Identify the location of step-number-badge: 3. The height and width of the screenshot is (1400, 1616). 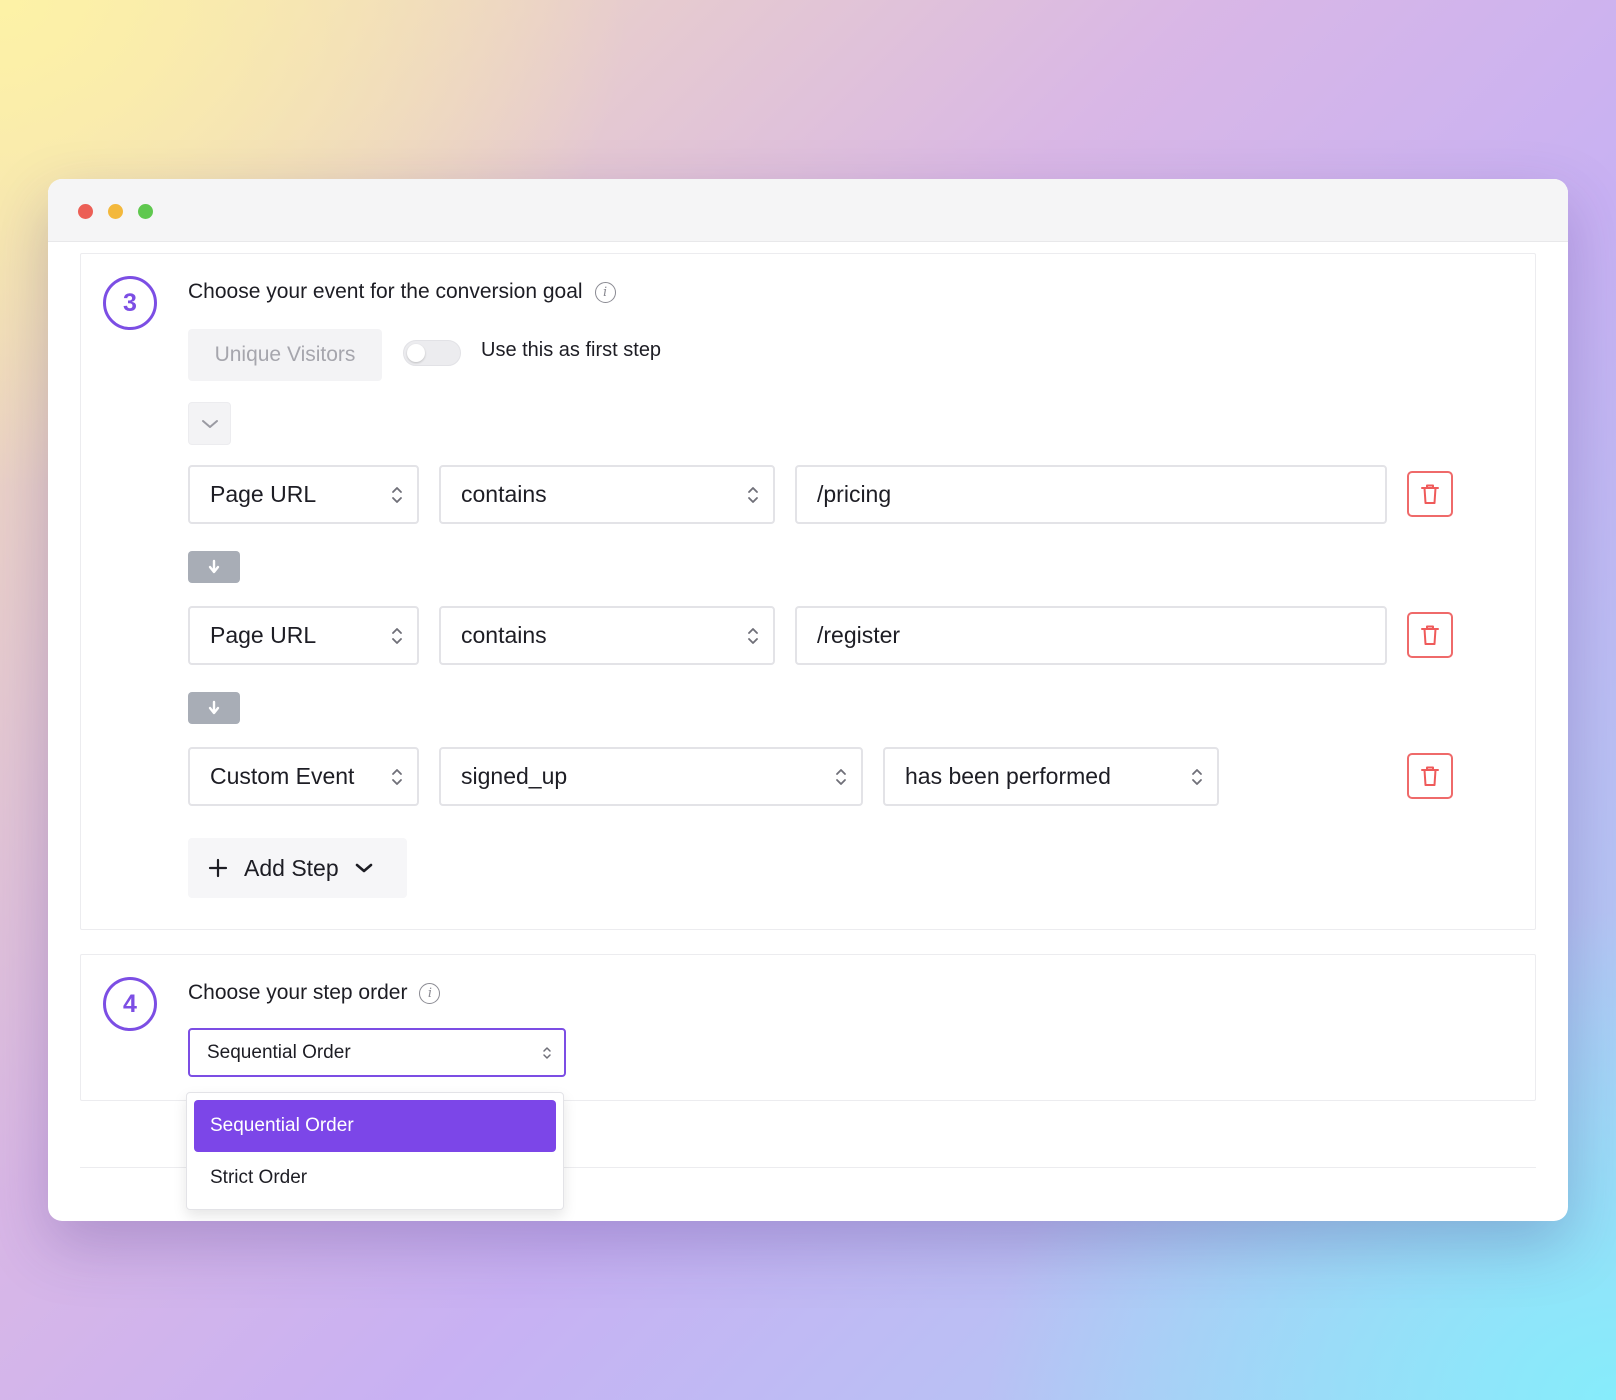
(130, 303).